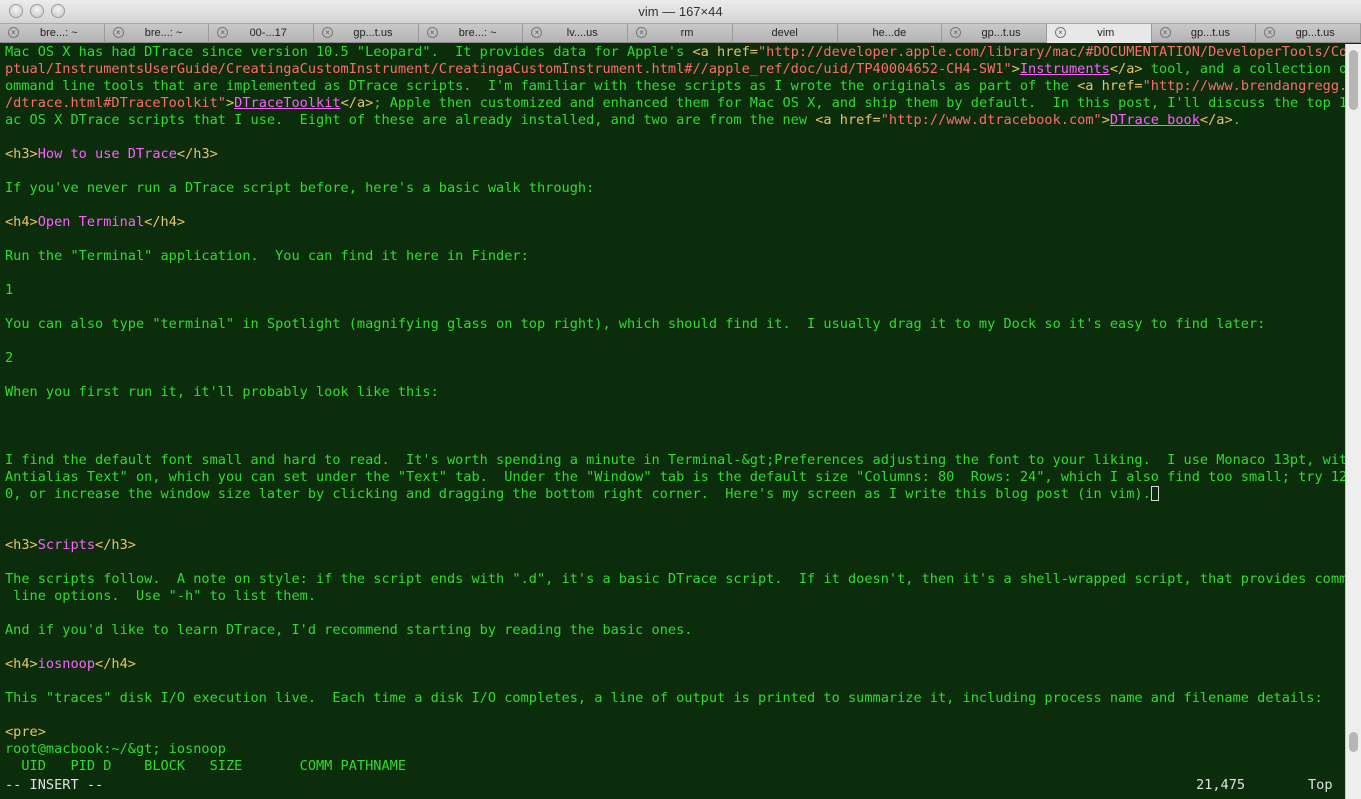 This screenshot has width=1361, height=799. What do you see at coordinates (1353, 421) in the screenshot?
I see `vertical-scrollbar` at bounding box center [1353, 421].